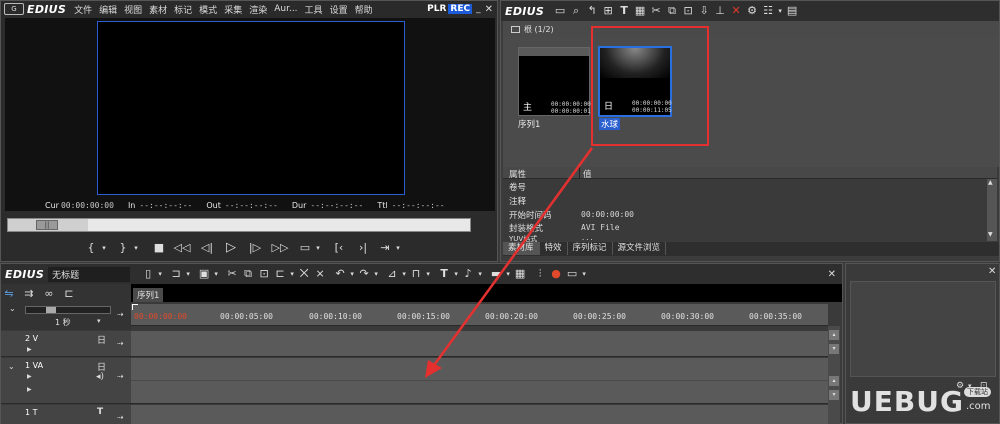 The width and height of the screenshot is (1000, 424). I want to click on annotation-arrow-head, so click(433, 369).